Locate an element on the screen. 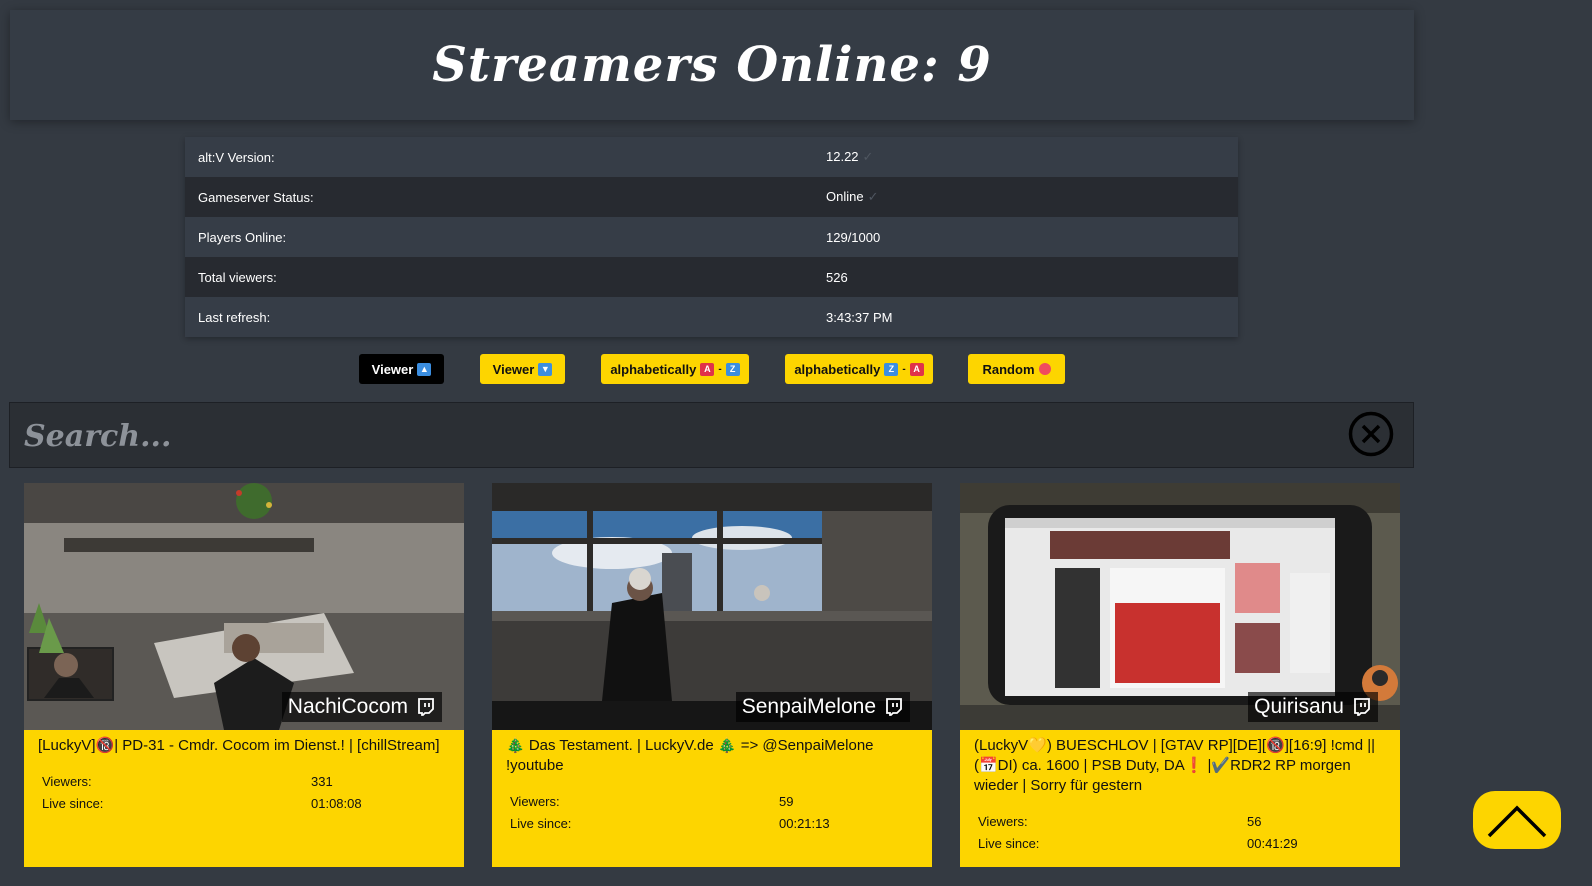  sort-alpha-za-button: alphabetically Z - A is located at coordinates (859, 369).